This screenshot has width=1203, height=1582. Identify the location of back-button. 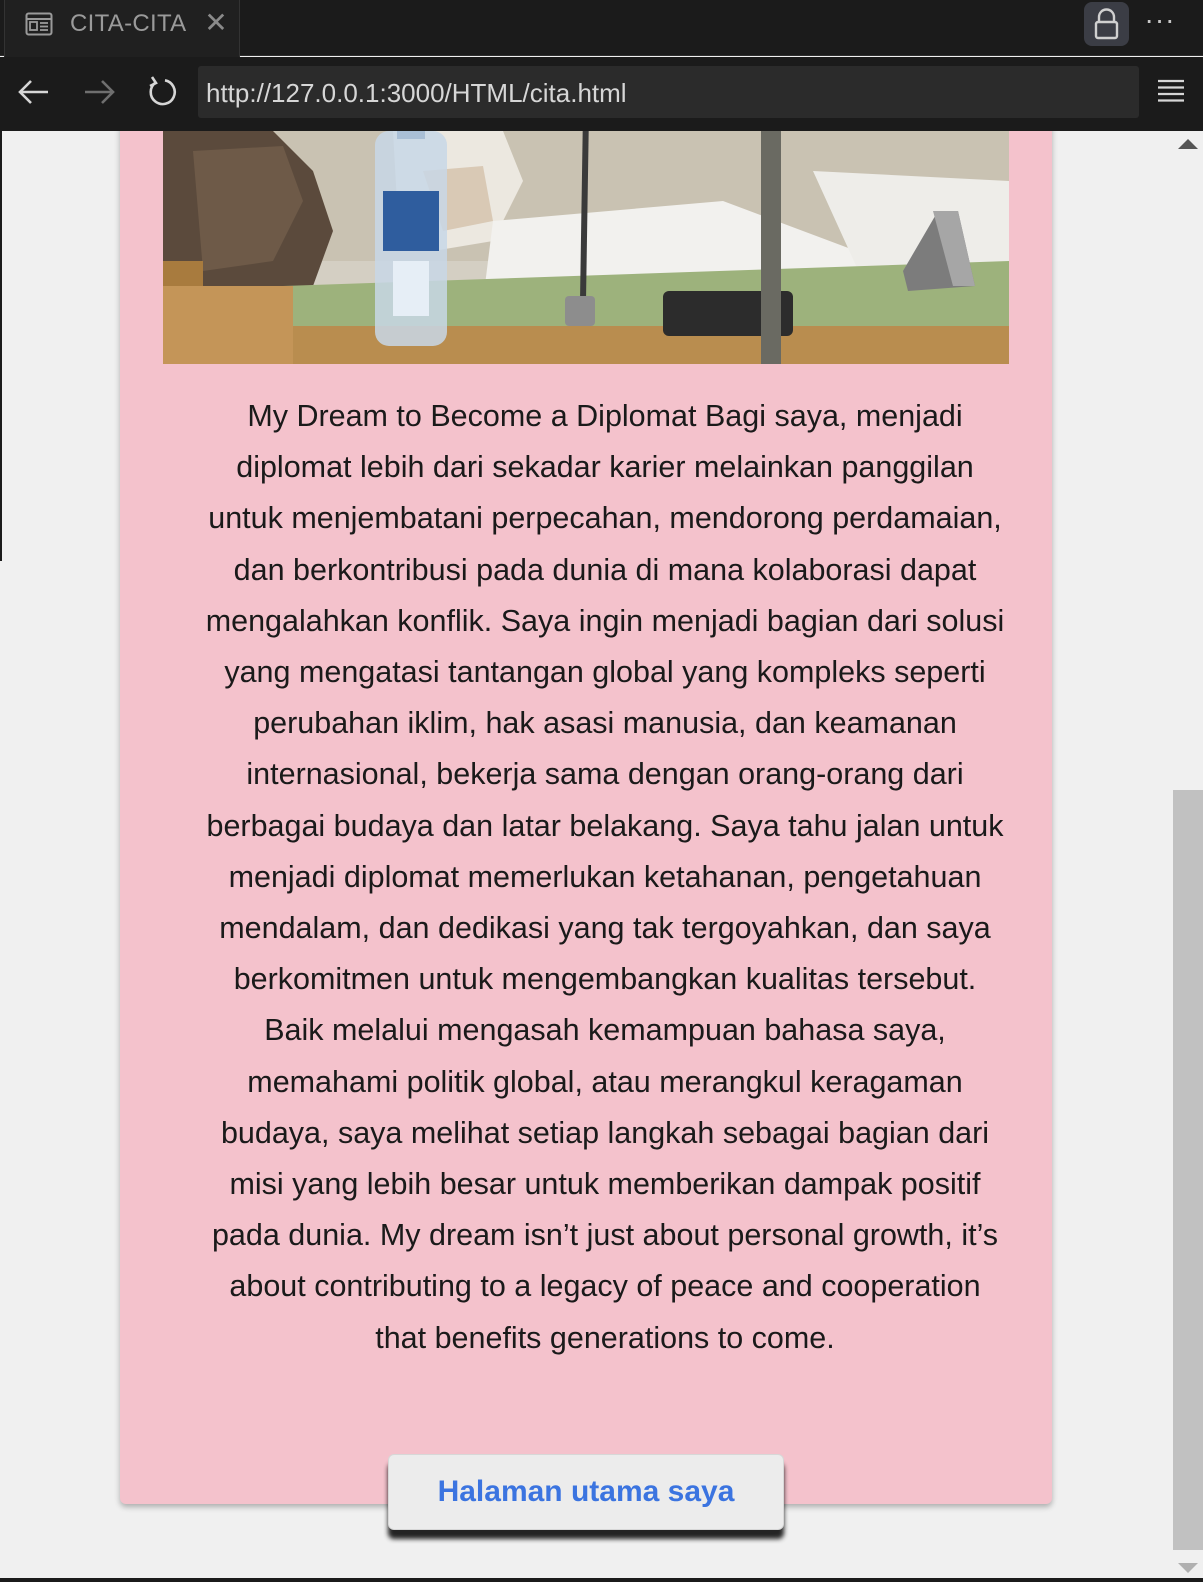
(34, 92).